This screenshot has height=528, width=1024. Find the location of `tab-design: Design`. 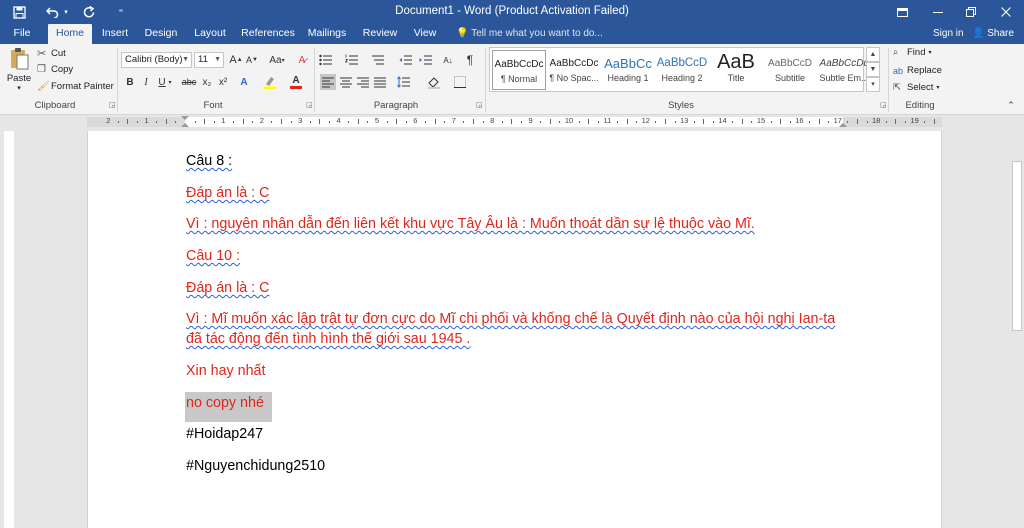

tab-design: Design is located at coordinates (161, 34).